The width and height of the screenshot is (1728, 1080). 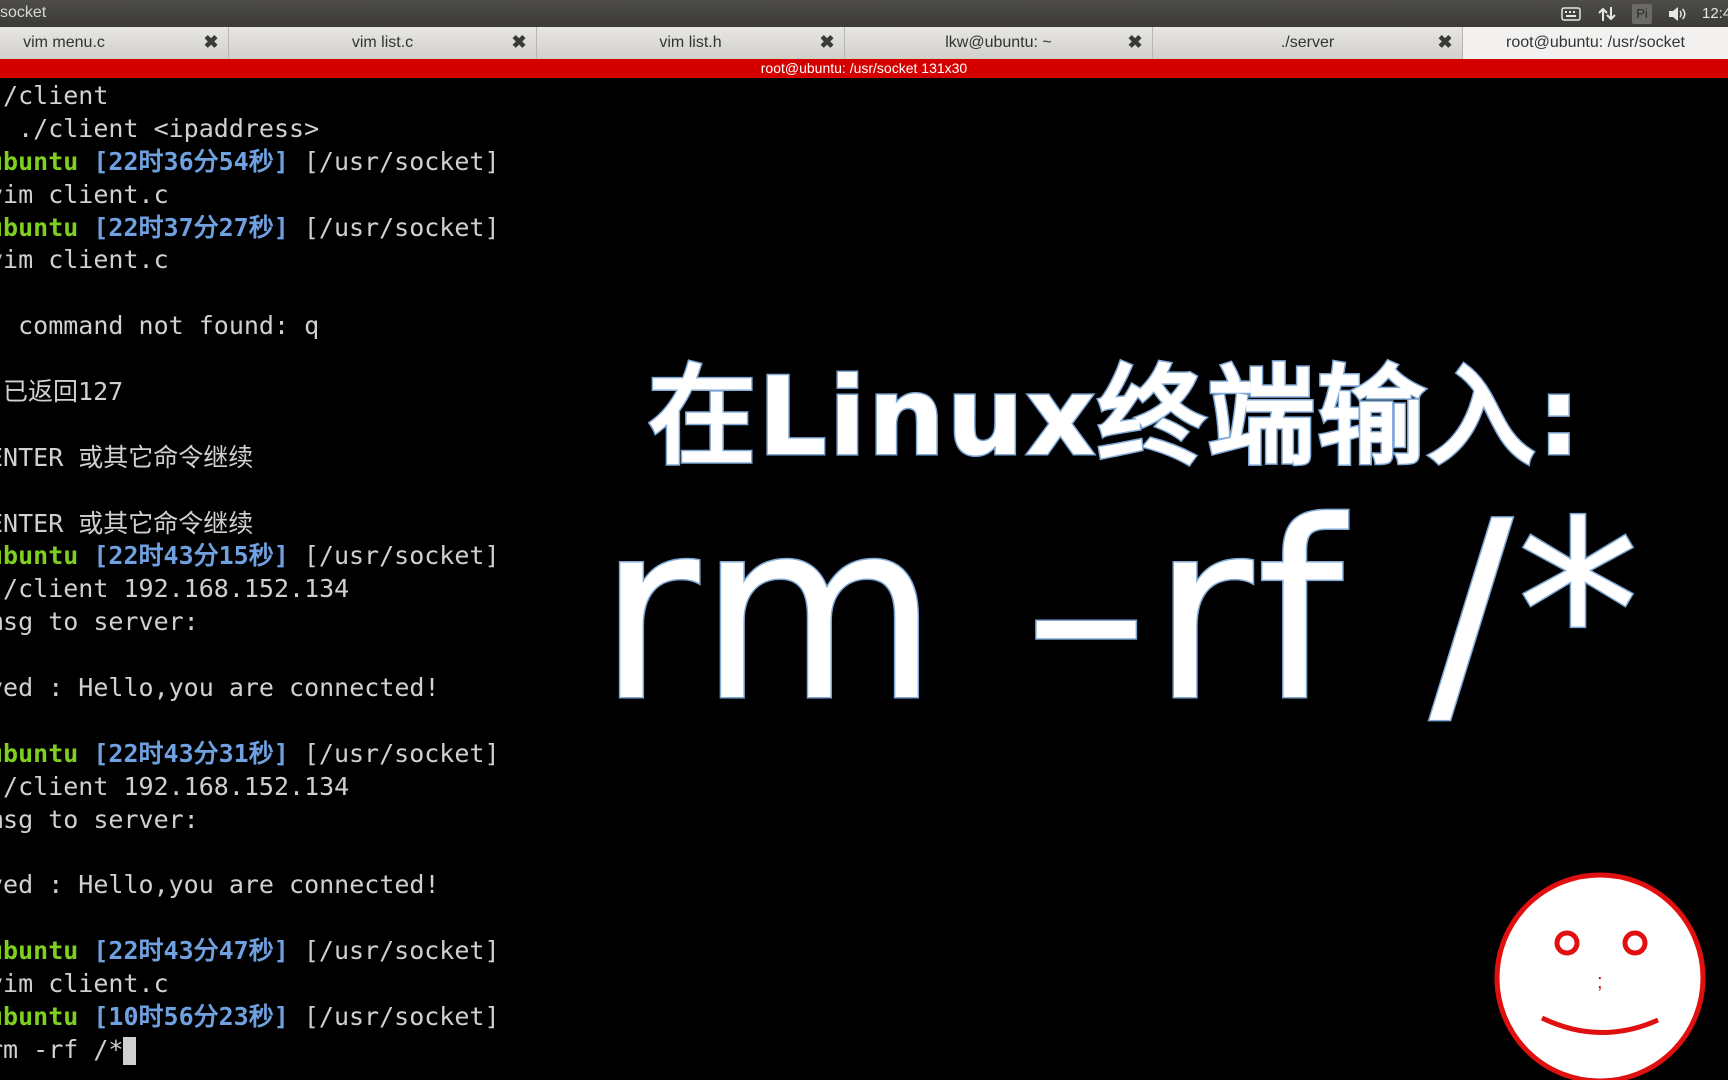 What do you see at coordinates (1600, 982) in the screenshot?
I see `smiley-nose: ;` at bounding box center [1600, 982].